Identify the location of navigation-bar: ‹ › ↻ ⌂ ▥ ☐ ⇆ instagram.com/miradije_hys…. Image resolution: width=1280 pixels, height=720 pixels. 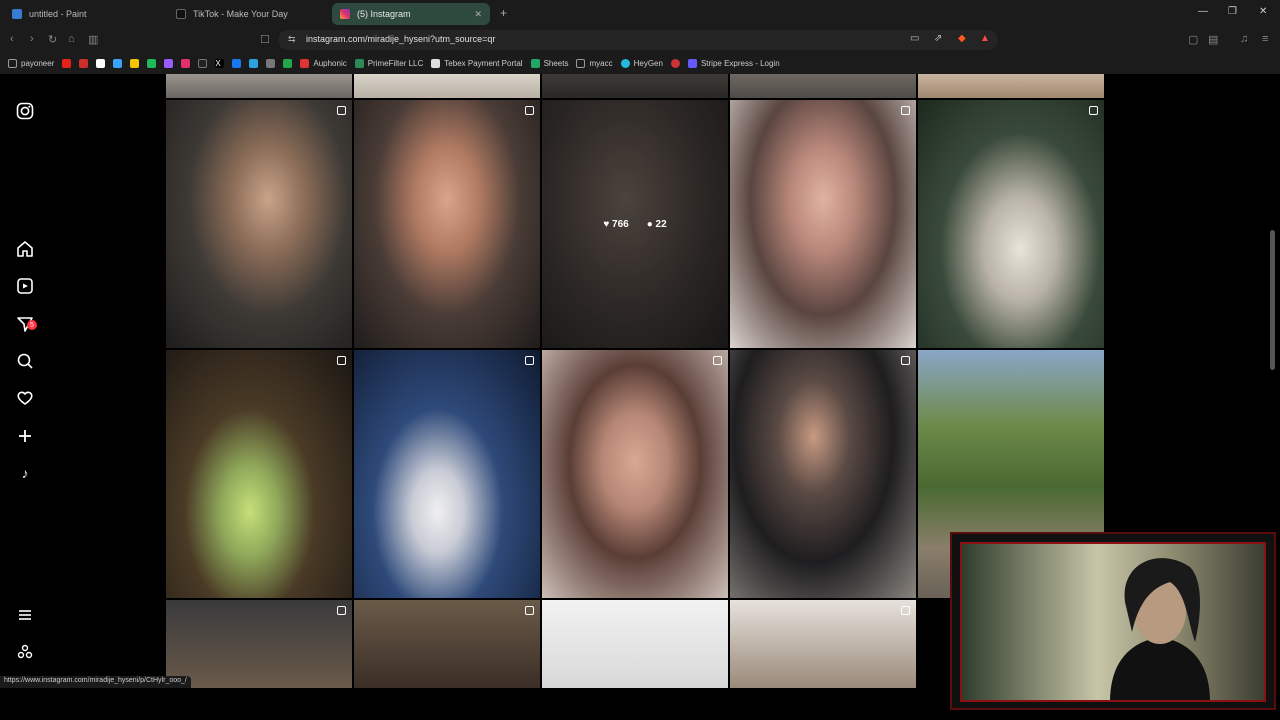
(640, 40).